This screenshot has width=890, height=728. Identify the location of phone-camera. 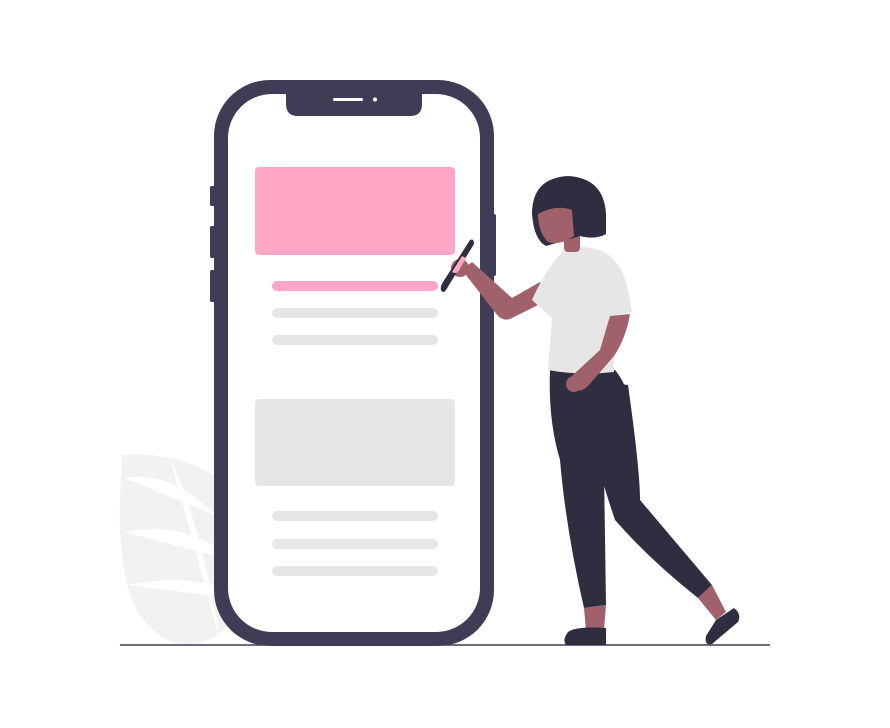
(375, 99).